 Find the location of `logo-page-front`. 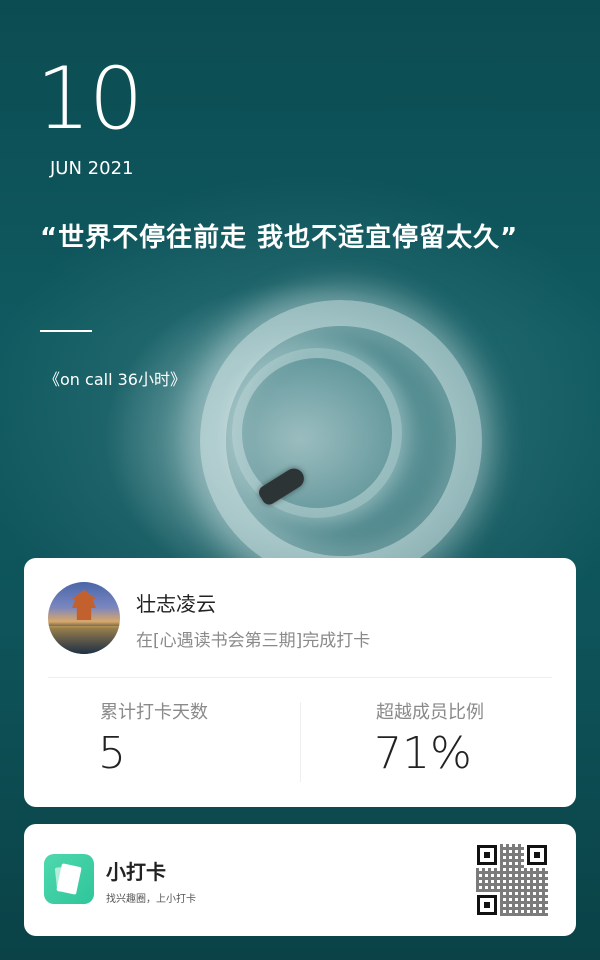

logo-page-front is located at coordinates (69, 879).